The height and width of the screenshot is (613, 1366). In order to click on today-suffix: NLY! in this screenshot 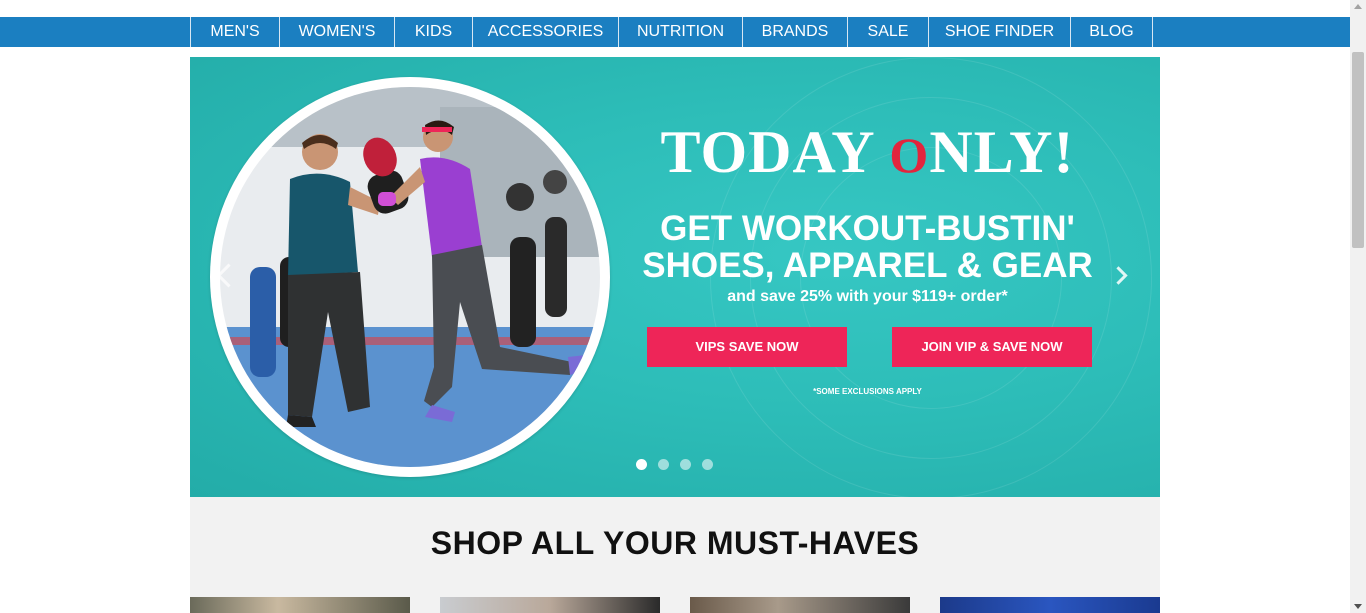, I will do `click(1002, 152)`.